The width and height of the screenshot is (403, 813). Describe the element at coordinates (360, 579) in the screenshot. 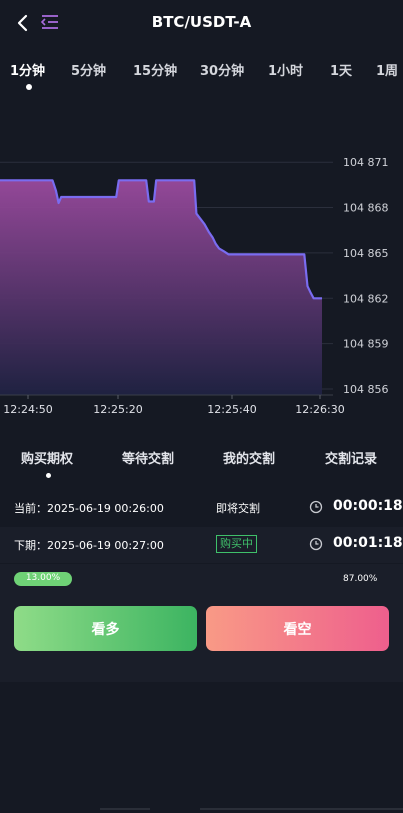

I see `down-ratio-label: 87.00%` at that location.